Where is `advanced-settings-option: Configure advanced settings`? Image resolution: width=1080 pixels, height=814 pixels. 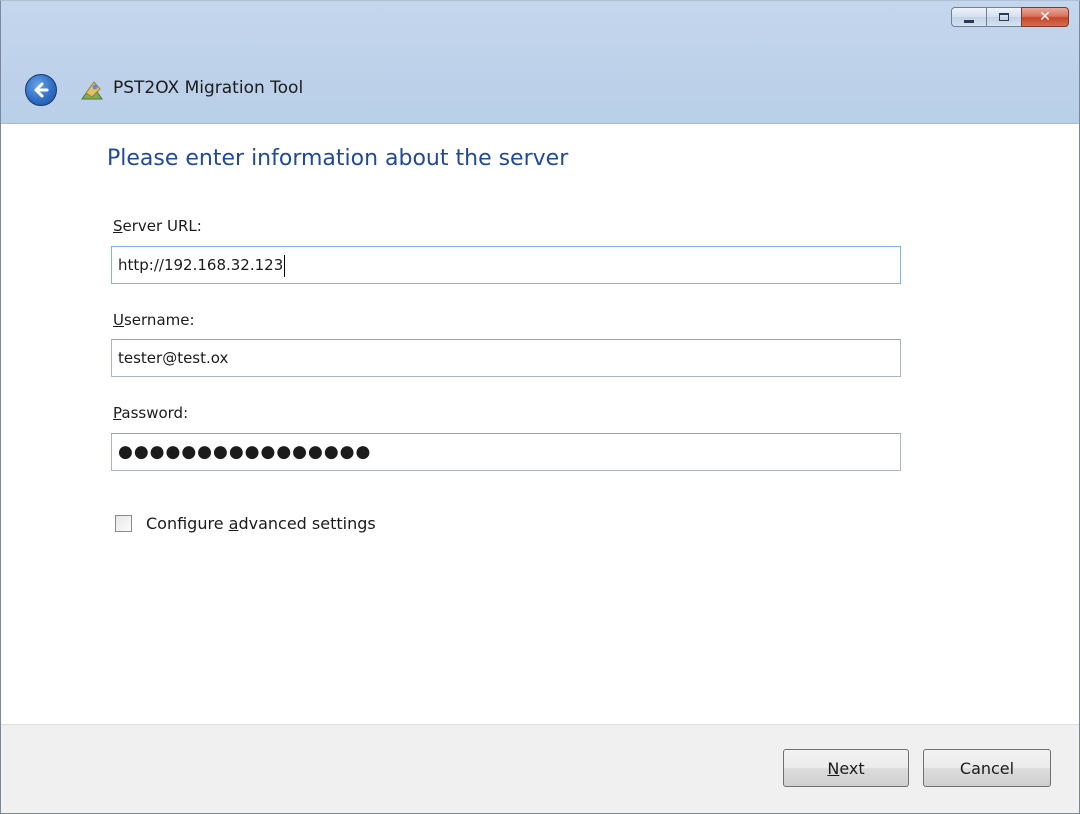 advanced-settings-option: Configure advanced settings is located at coordinates (245, 523).